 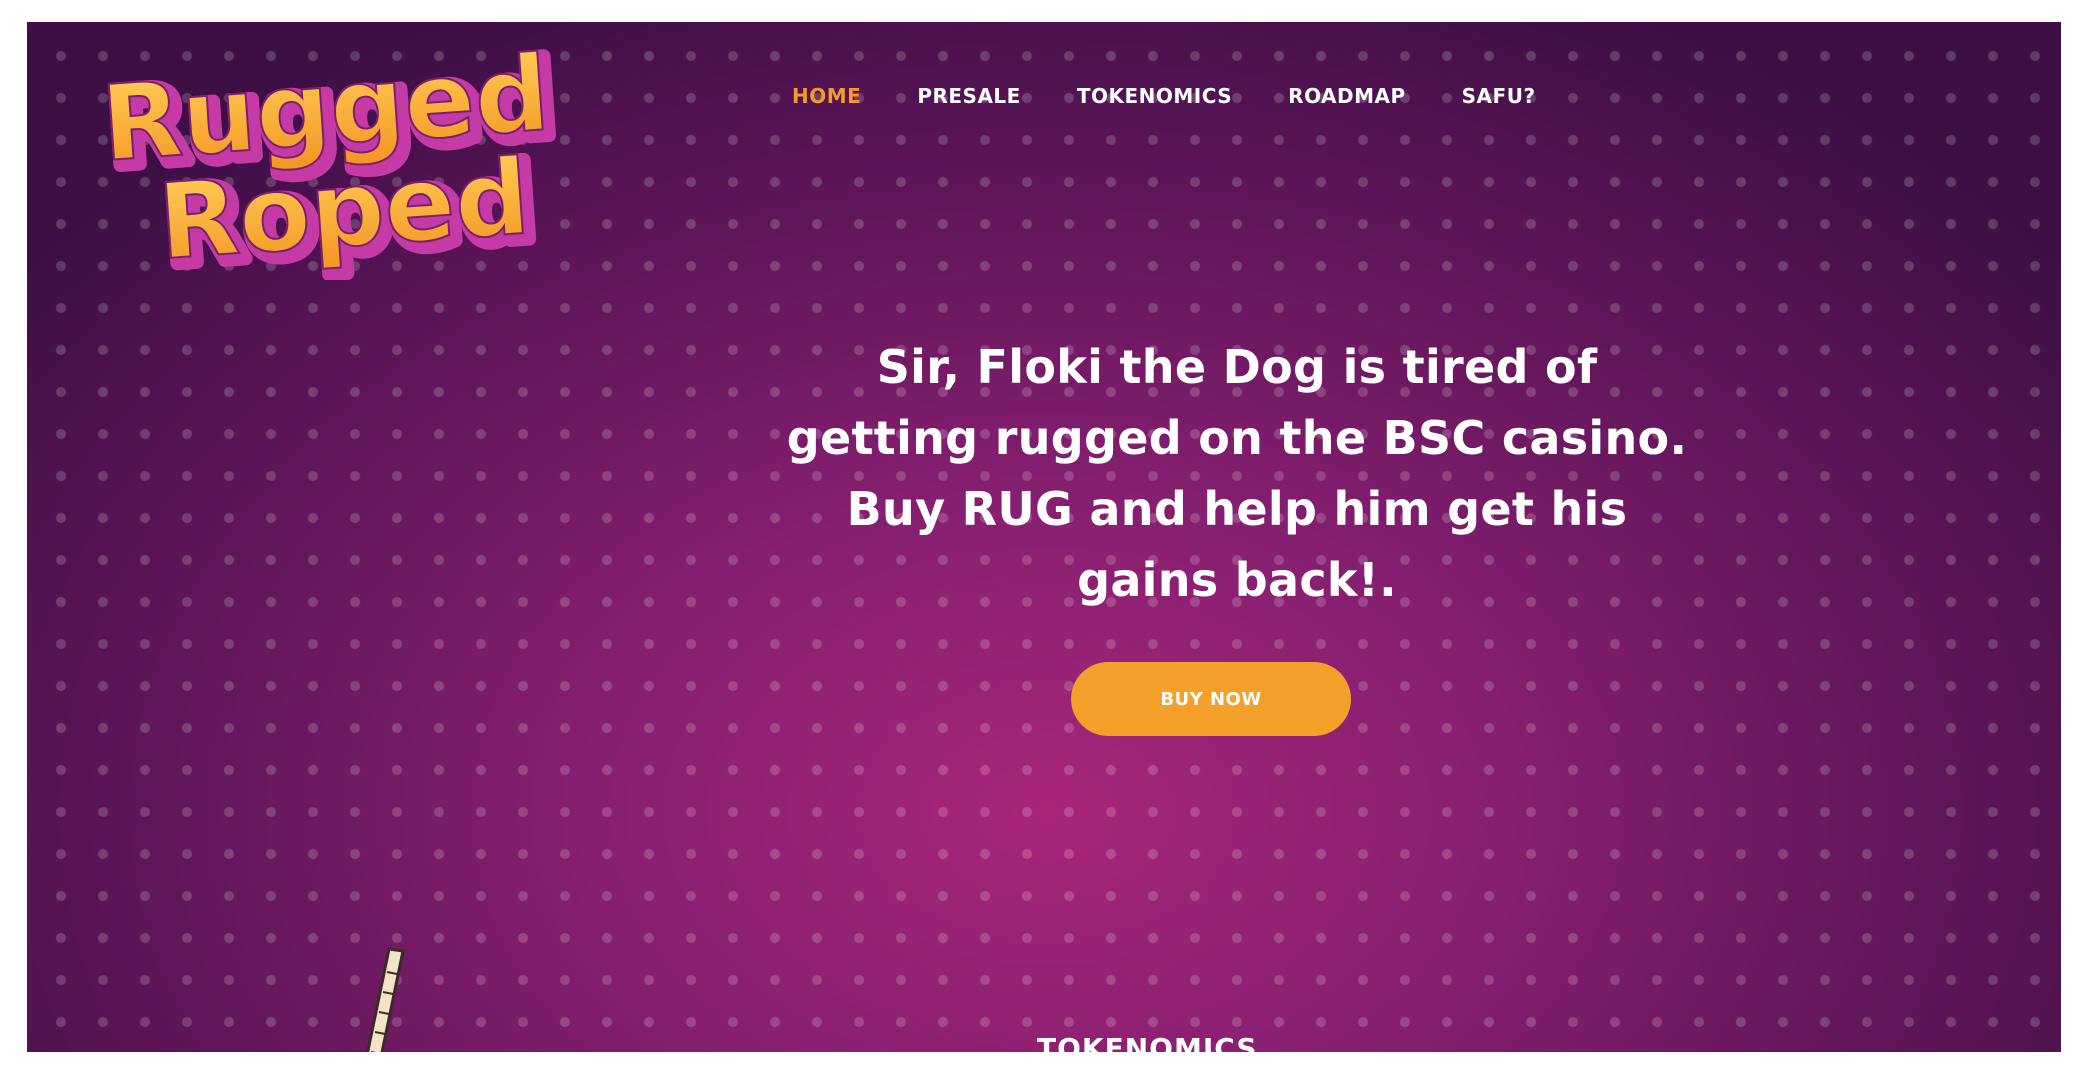 I want to click on nav-safu: SAFU?, so click(x=1499, y=96).